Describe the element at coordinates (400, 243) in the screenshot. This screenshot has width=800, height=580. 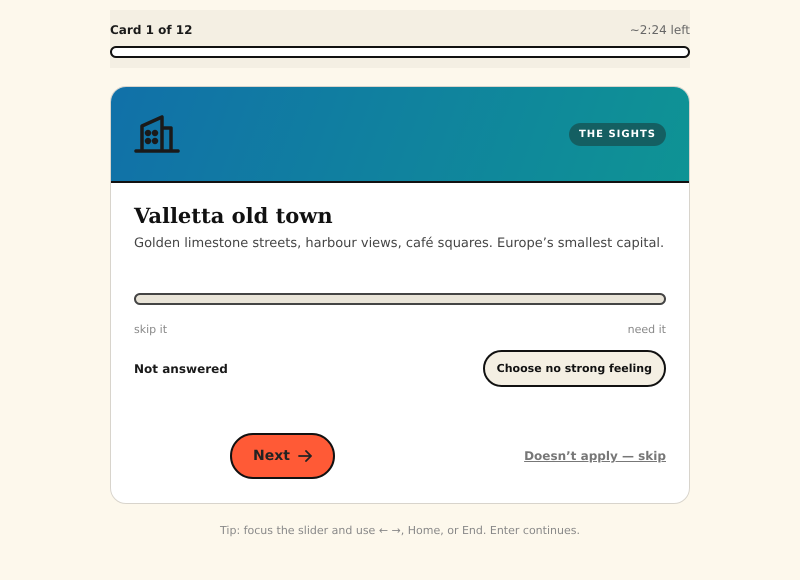
I see `card-description: Golden limestone streets, harbour views, café squares. Europe’s smallest capital.` at that location.